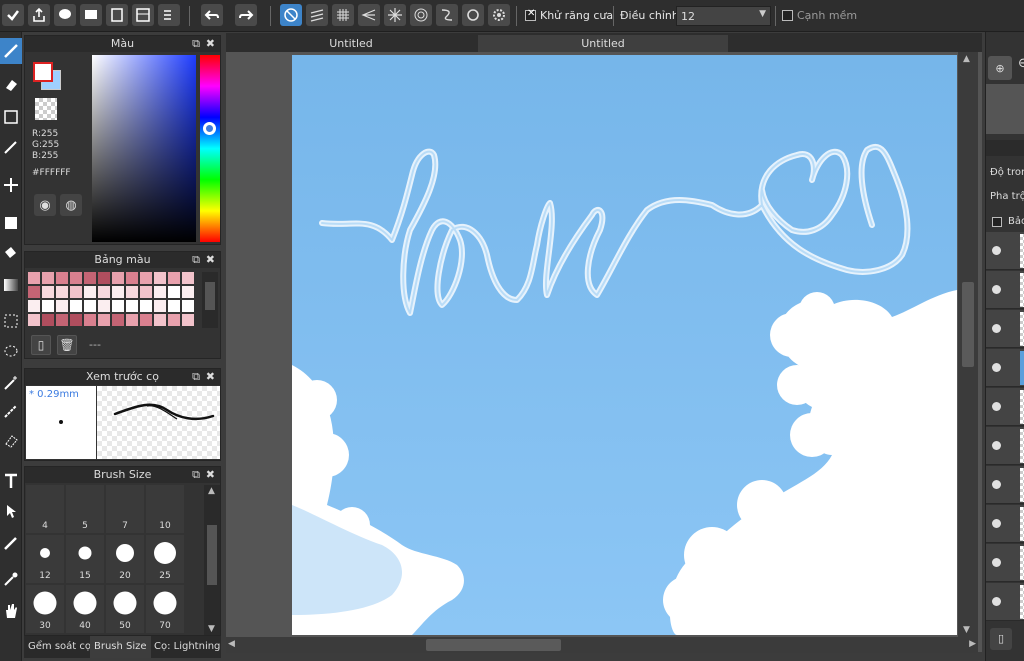 This screenshot has height=661, width=1024. What do you see at coordinates (11, 351) in the screenshot?
I see `lasso-icon` at bounding box center [11, 351].